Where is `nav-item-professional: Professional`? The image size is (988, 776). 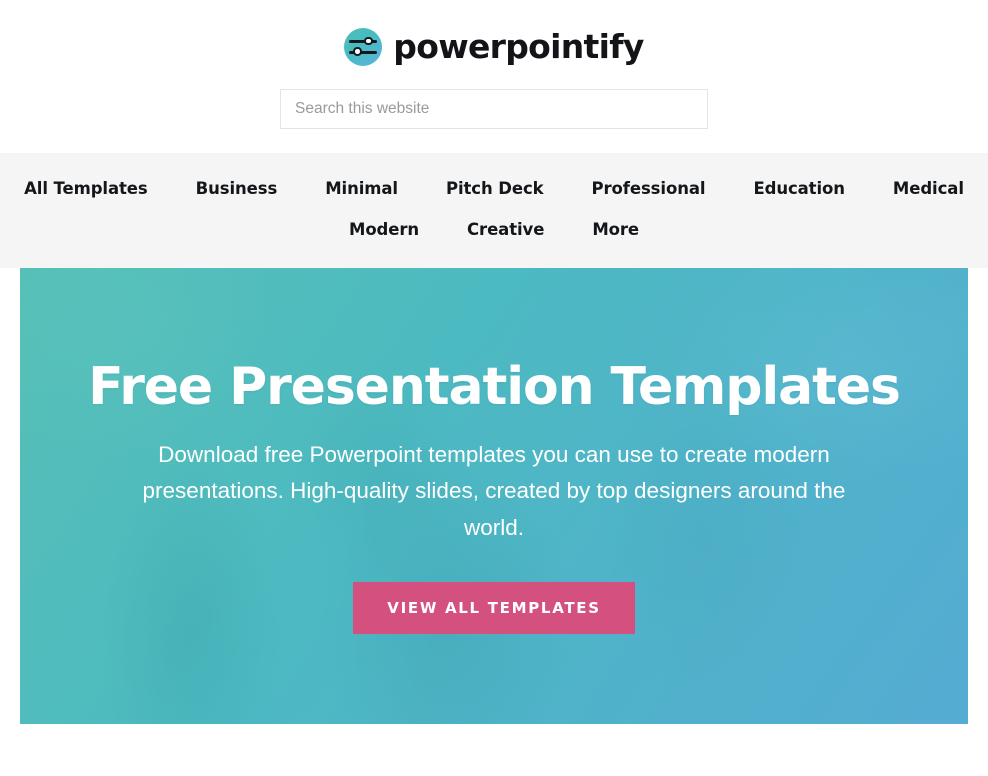
nav-item-professional: Professional is located at coordinates (649, 189).